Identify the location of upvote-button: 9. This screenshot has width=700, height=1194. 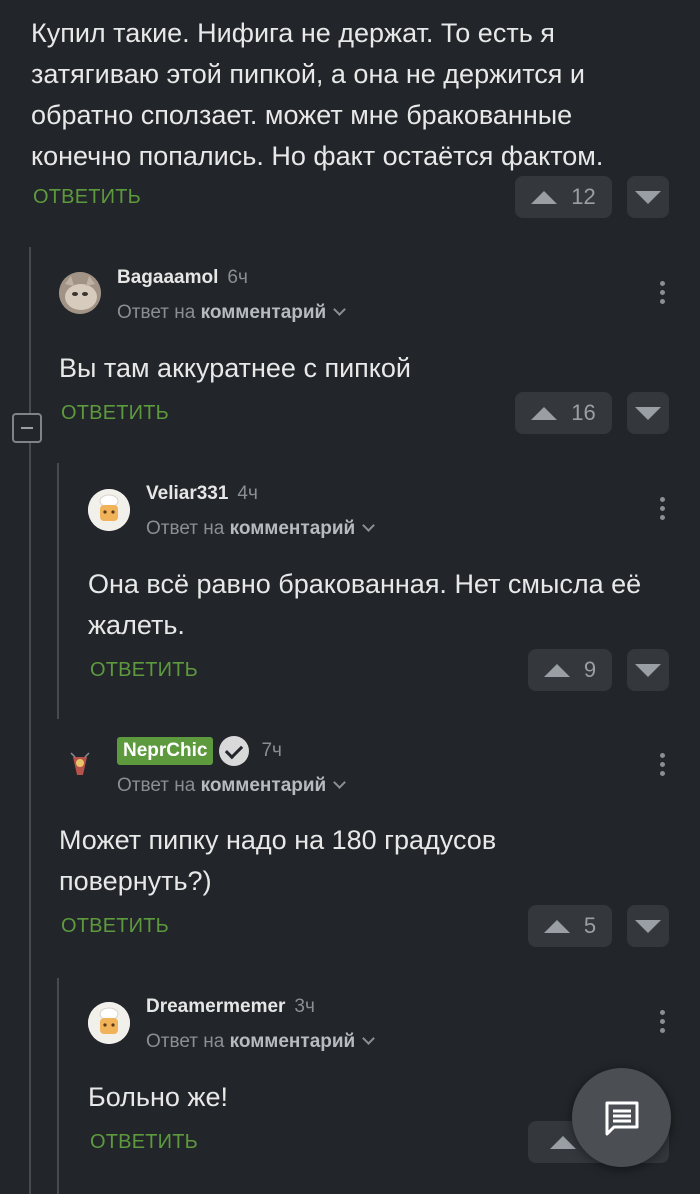
(570, 670).